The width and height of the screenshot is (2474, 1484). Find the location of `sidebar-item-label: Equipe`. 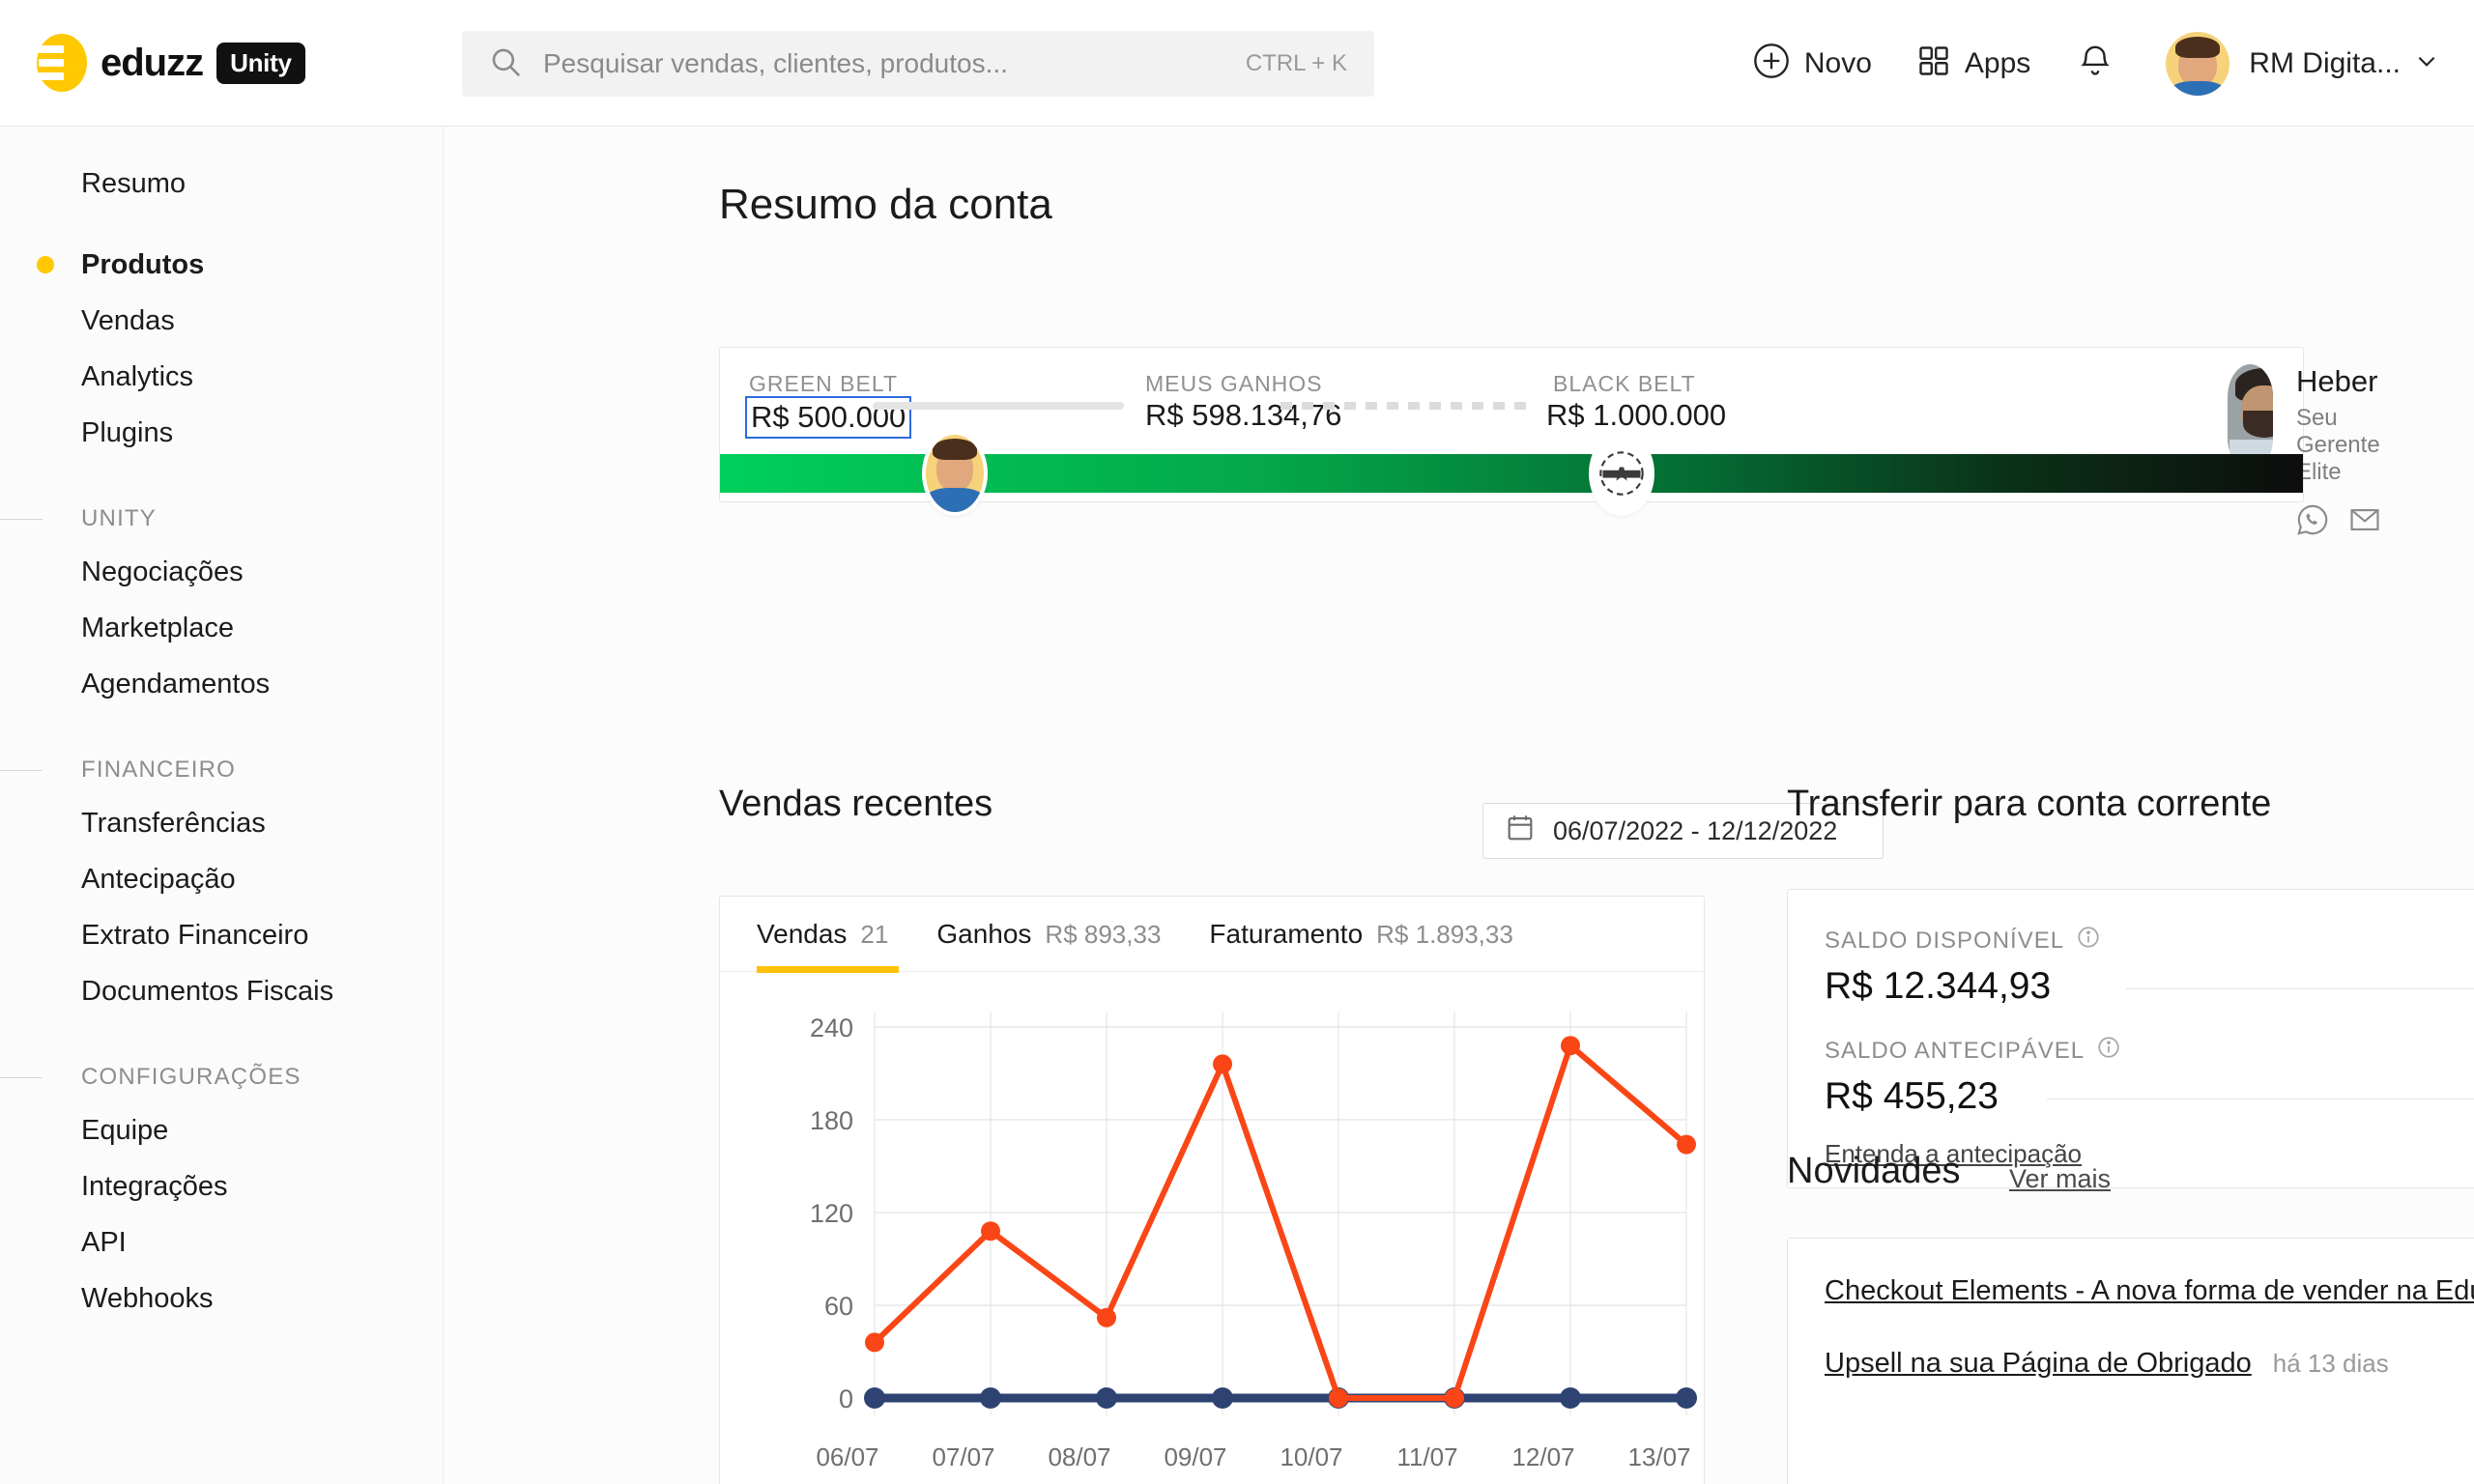

sidebar-item-label: Equipe is located at coordinates (125, 1130).